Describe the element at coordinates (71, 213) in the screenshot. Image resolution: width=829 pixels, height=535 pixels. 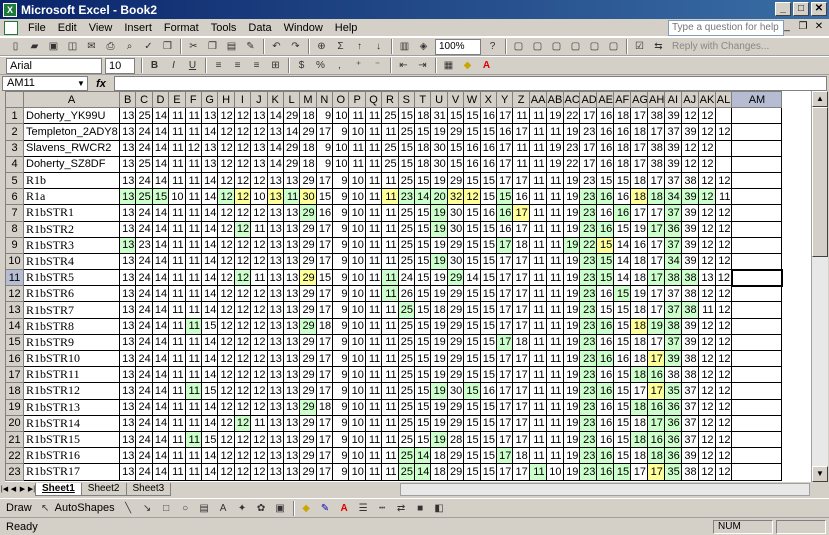
I see `cell-name: R1bSTR1` at that location.